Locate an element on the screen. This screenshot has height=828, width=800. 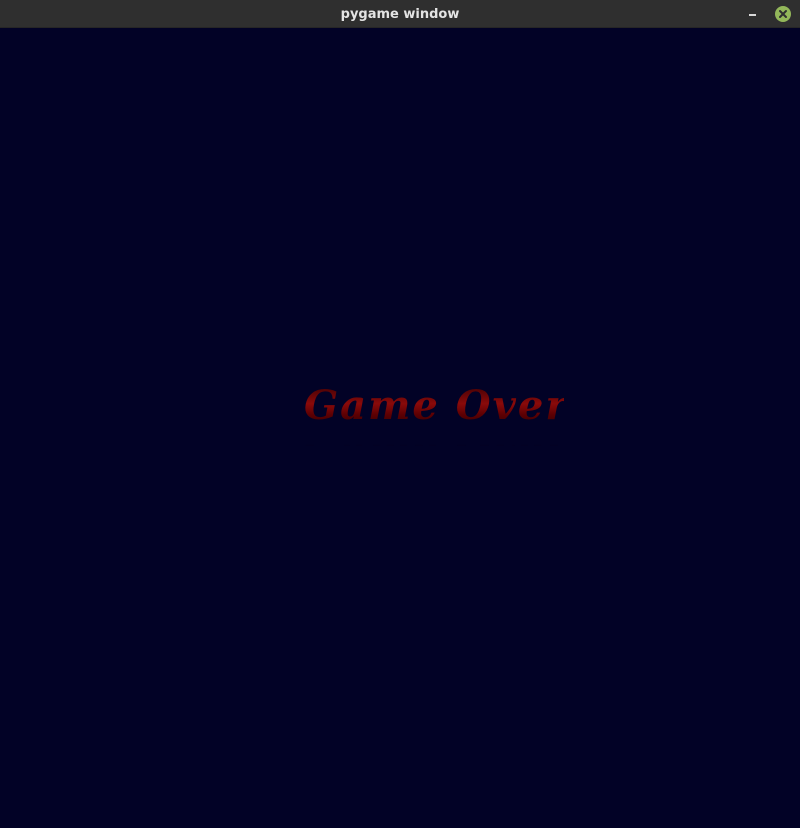
close-button is located at coordinates (783, 14).